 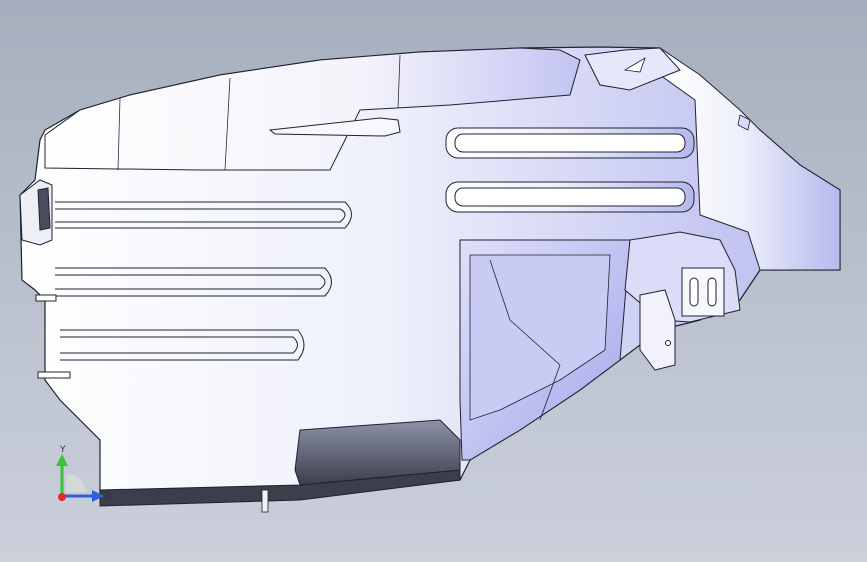 What do you see at coordinates (107, 497) in the screenshot?
I see `z-axis-label: Z` at bounding box center [107, 497].